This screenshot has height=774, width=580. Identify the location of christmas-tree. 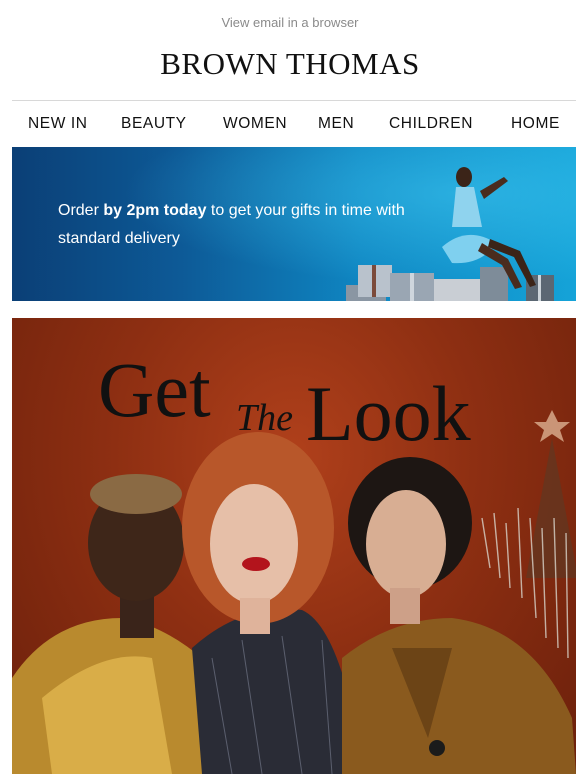
(528, 534).